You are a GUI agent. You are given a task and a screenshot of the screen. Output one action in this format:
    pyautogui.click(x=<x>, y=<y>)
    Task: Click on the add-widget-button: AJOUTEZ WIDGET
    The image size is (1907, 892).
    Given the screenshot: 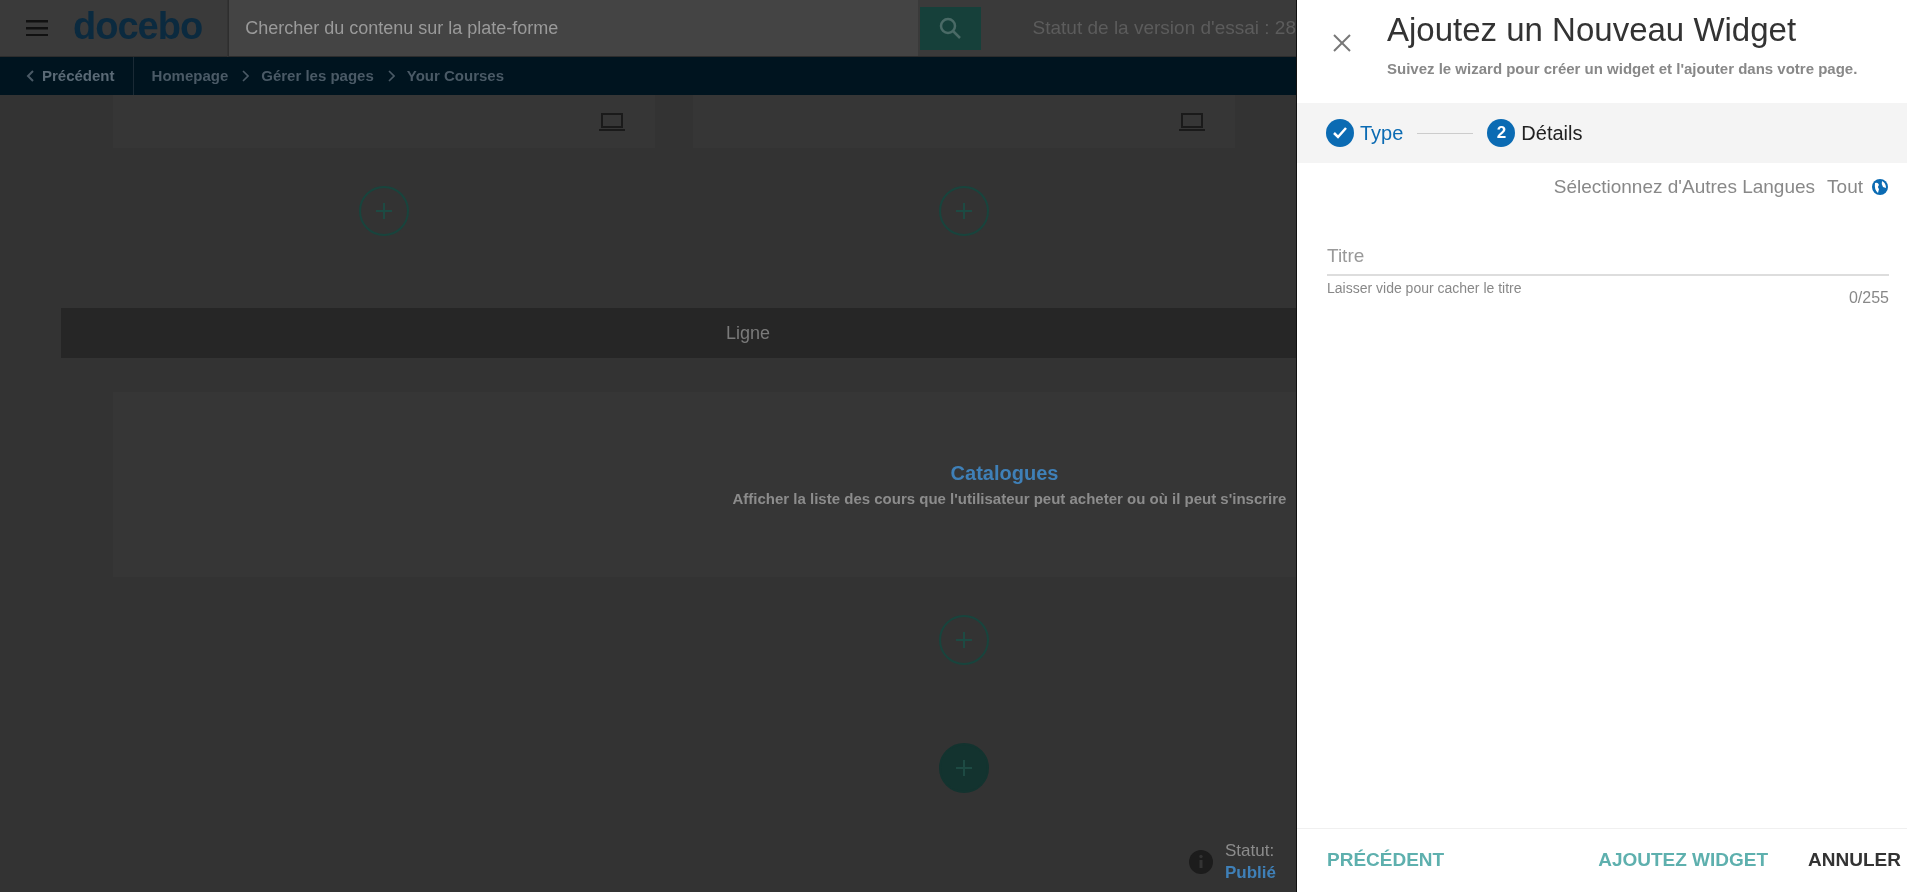 What is the action you would take?
    pyautogui.click(x=1683, y=860)
    